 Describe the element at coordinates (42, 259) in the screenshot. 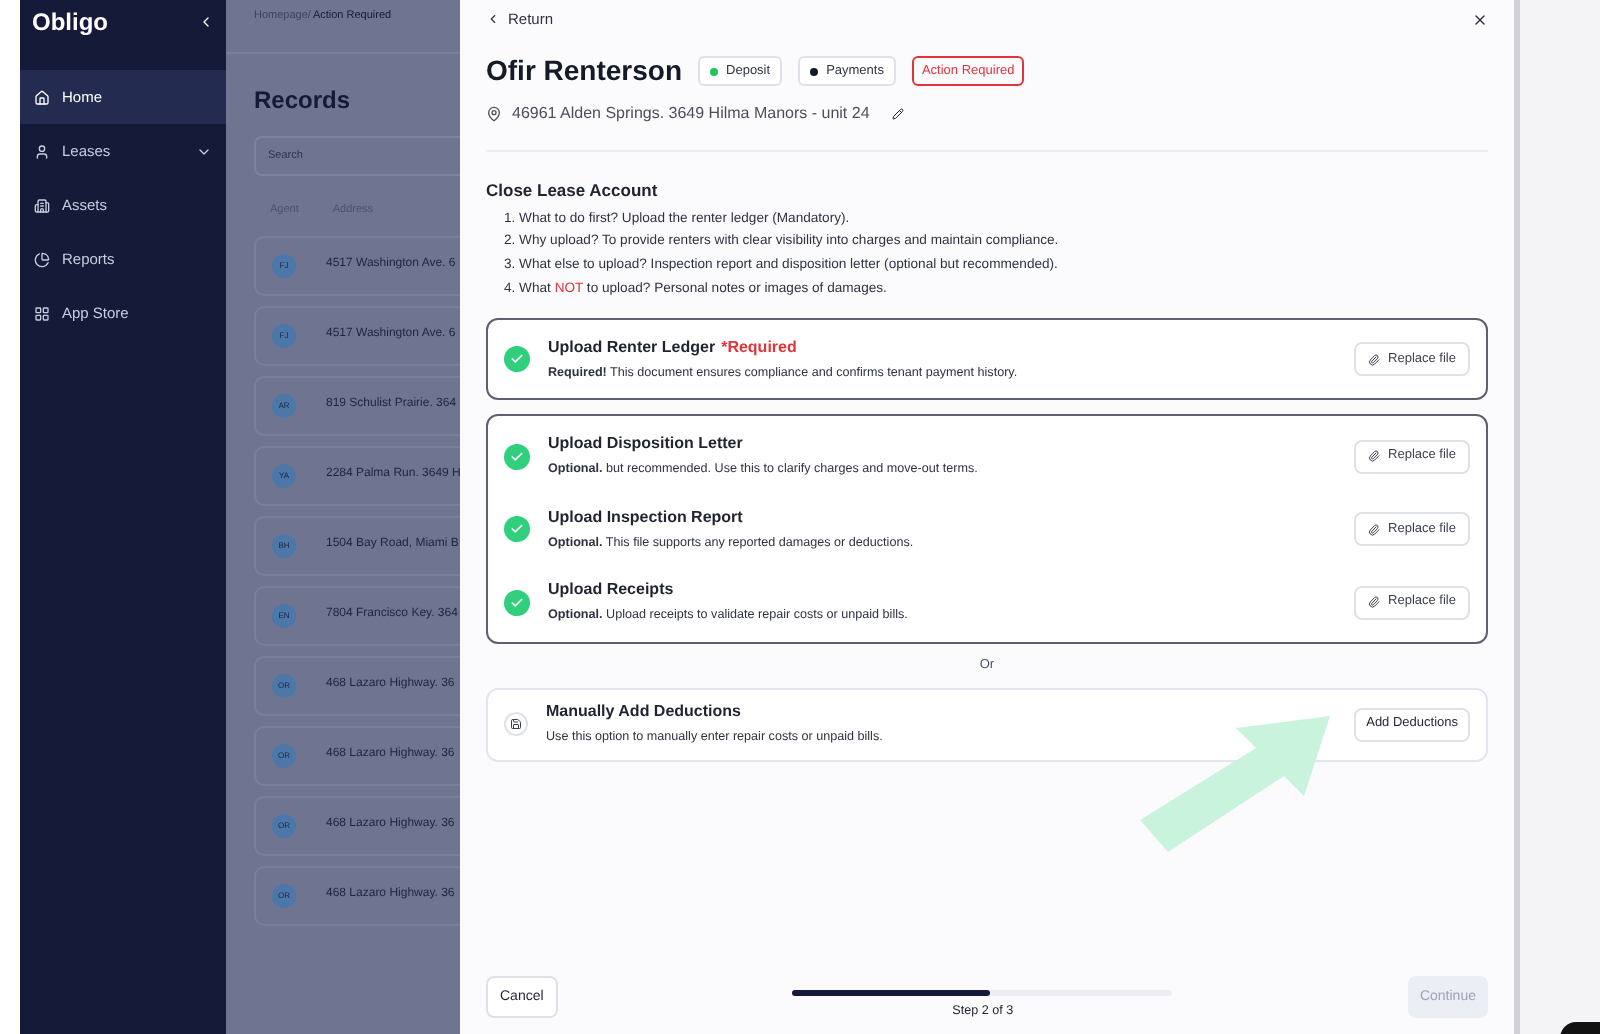

I see `pie-chart-icon` at that location.